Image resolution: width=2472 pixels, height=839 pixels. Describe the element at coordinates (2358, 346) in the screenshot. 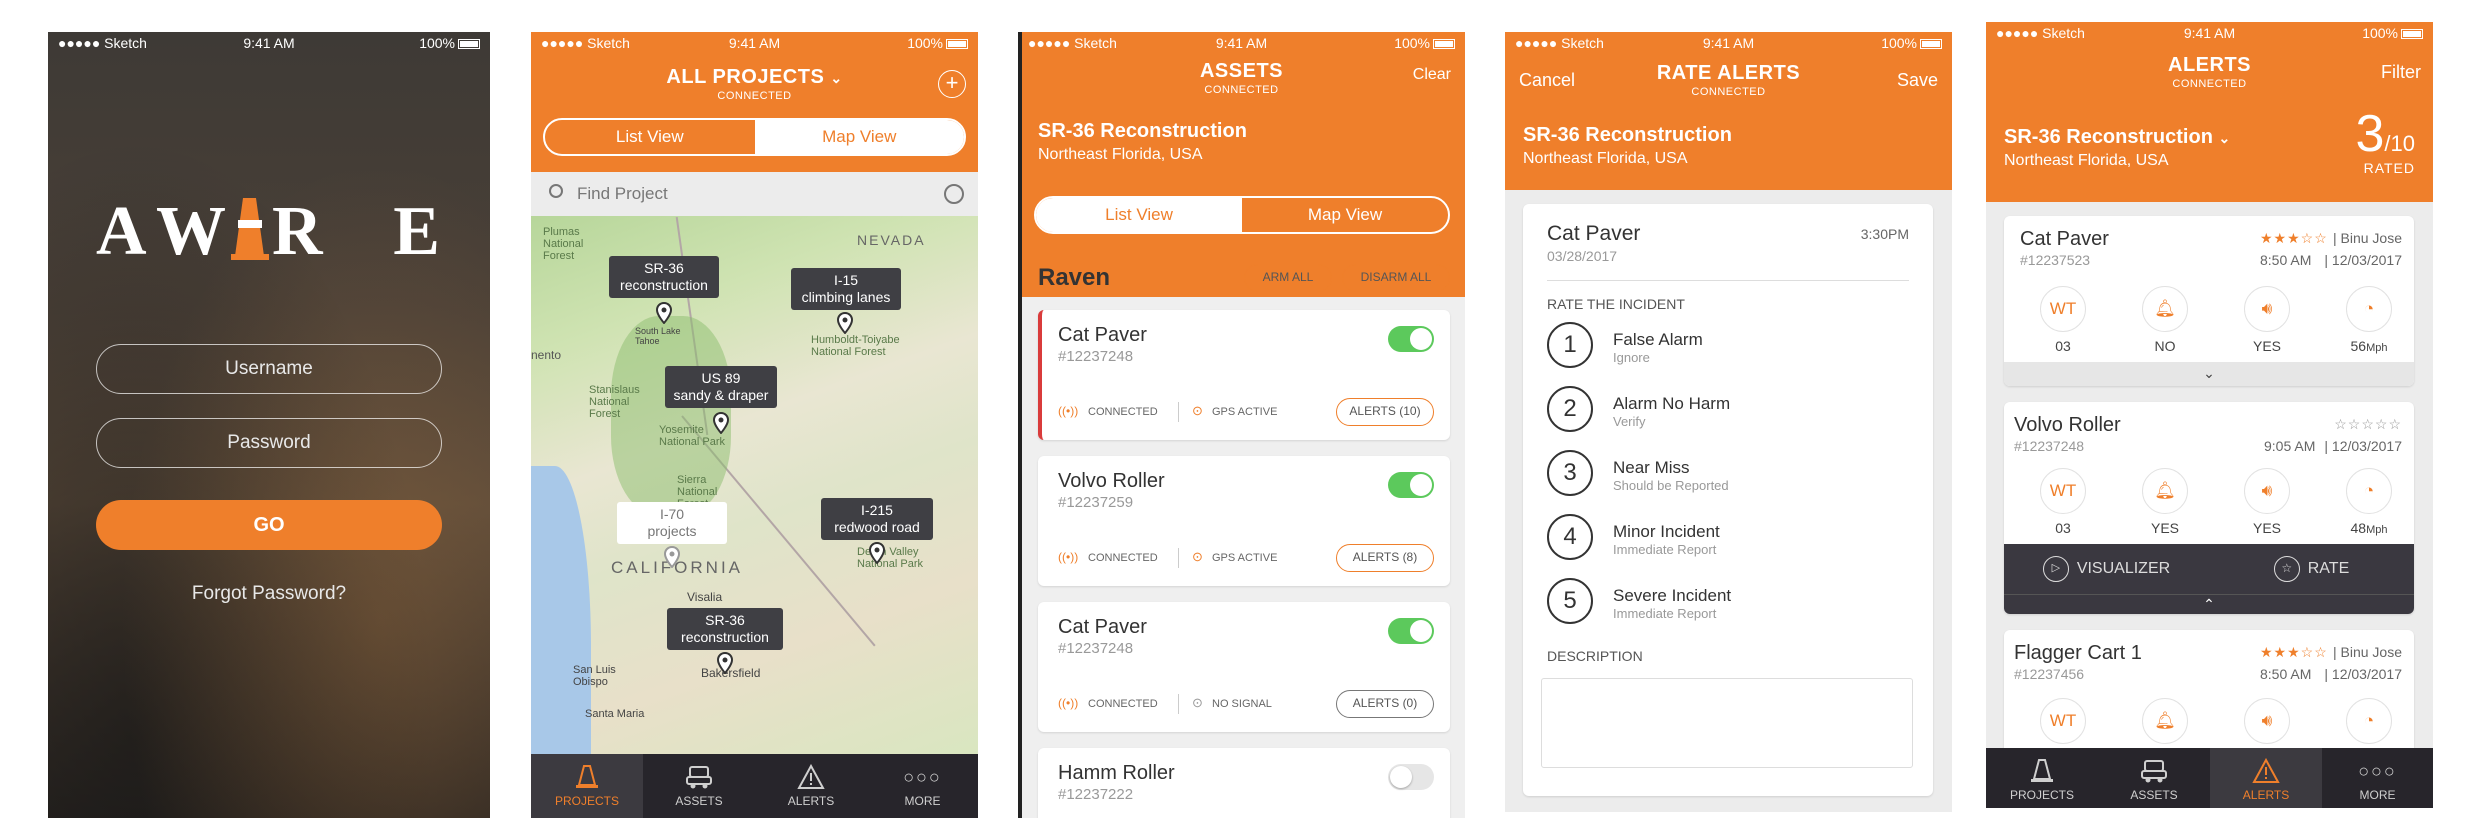

I see `speed-number: 56` at that location.